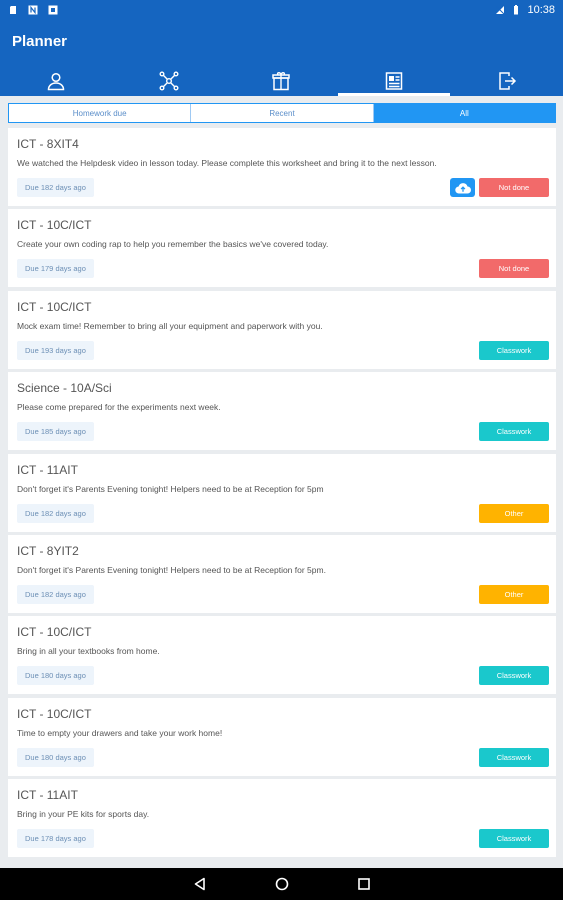  I want to click on status-bar-system: 10:38, so click(525, 10).